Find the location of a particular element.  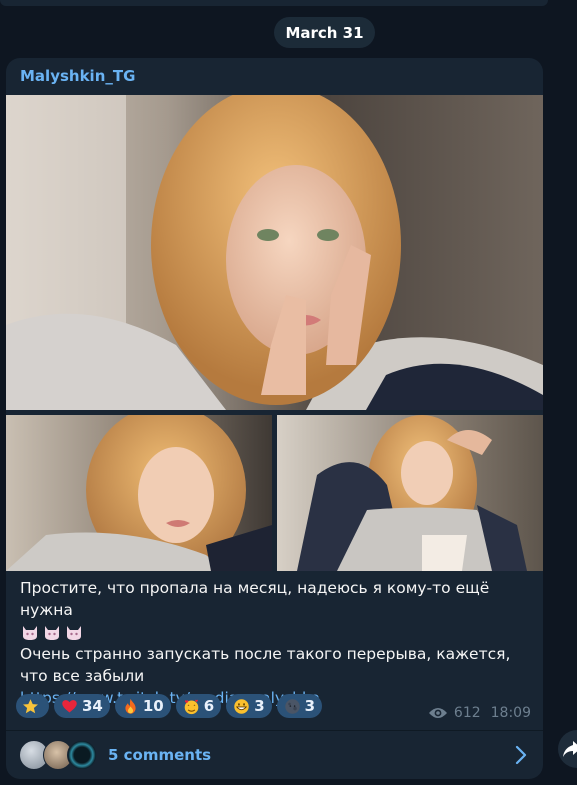

reaction-moon: 3 is located at coordinates (299, 706).